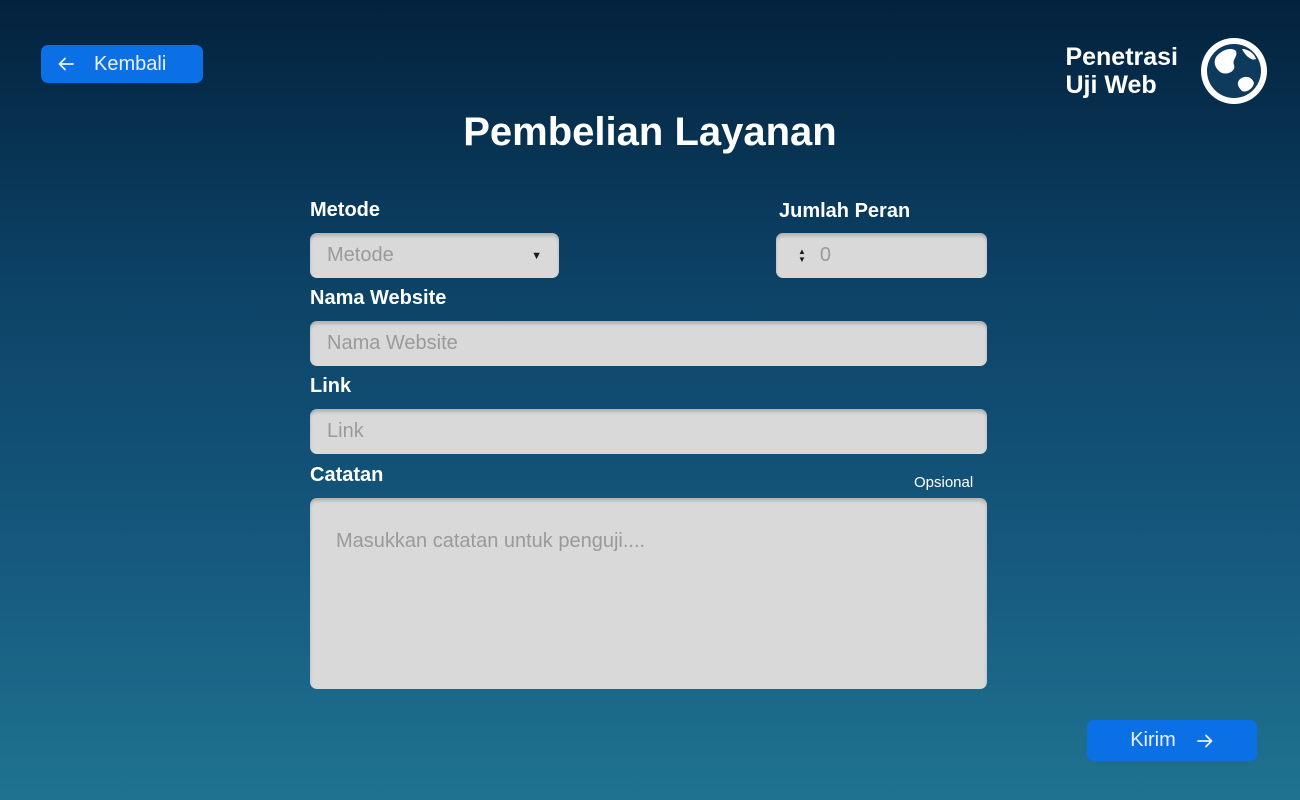 This screenshot has width=1300, height=800. I want to click on link-label: Link, so click(331, 386).